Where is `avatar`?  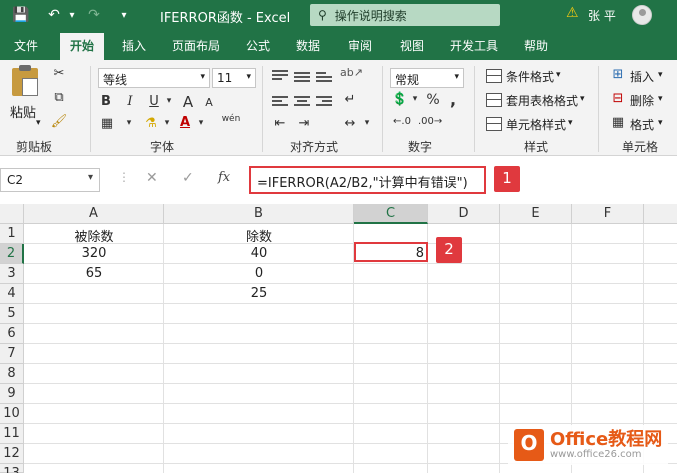
avatar is located at coordinates (642, 15).